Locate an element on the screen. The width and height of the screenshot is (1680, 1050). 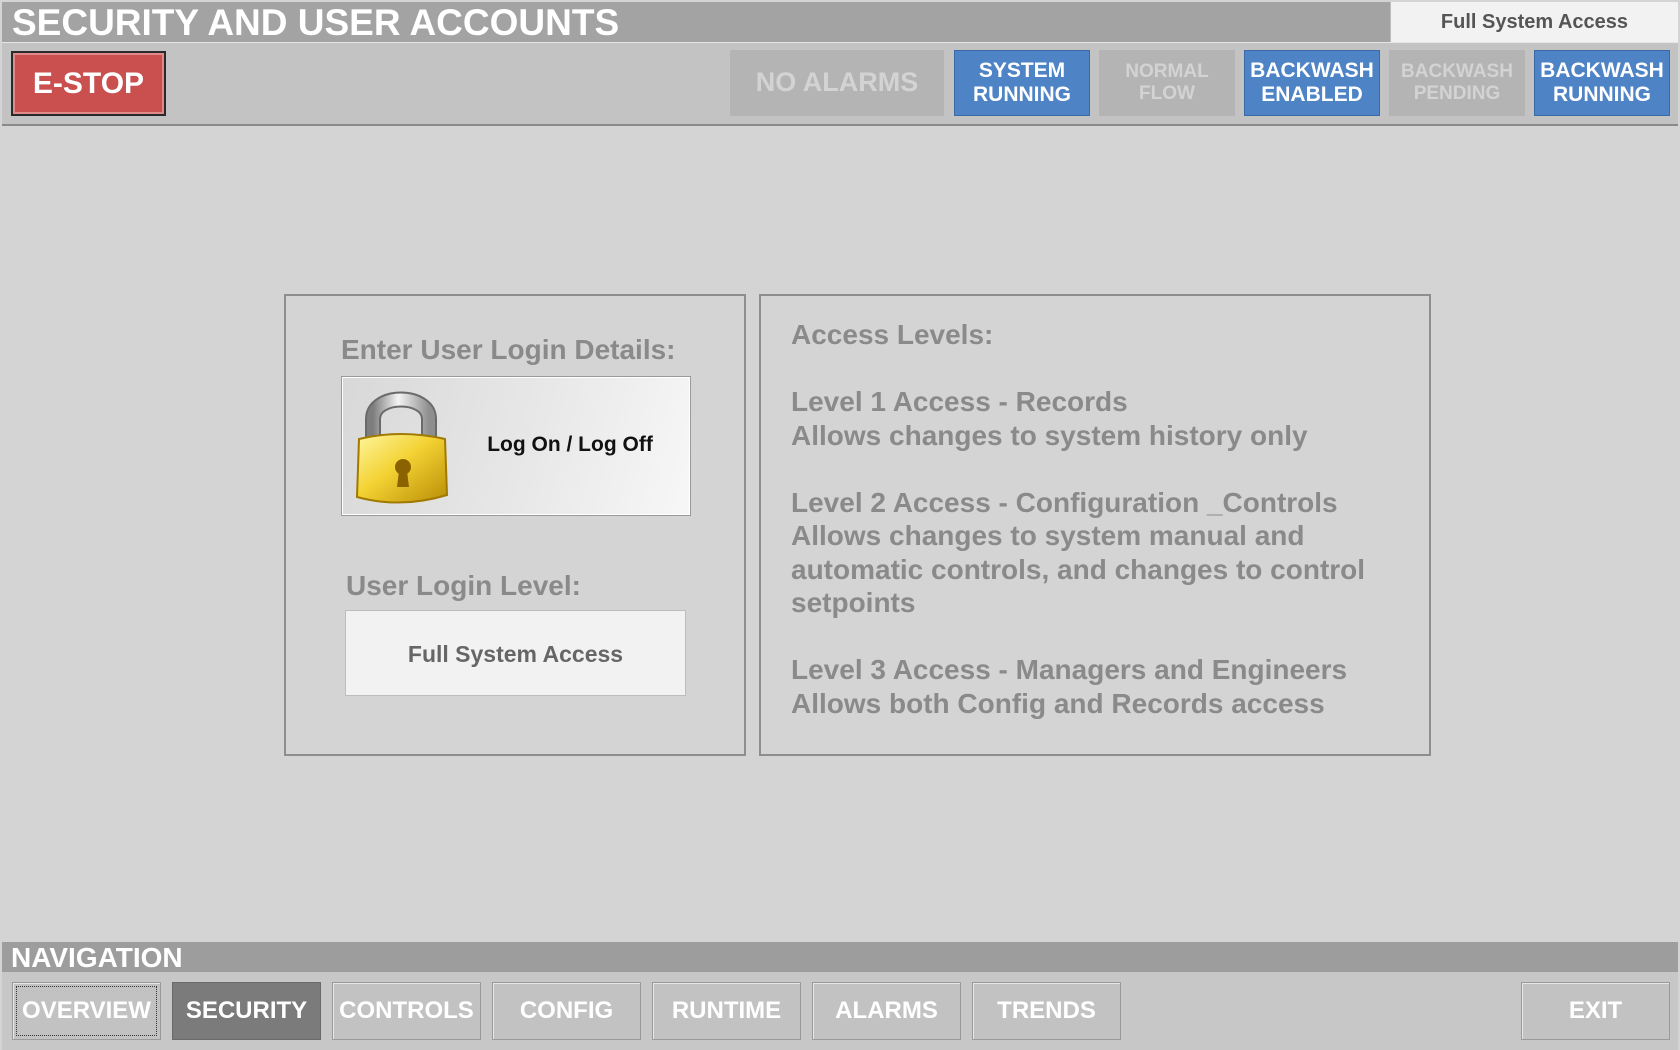
status-backwash-pending: BACKWASH PENDING is located at coordinates (1457, 83).